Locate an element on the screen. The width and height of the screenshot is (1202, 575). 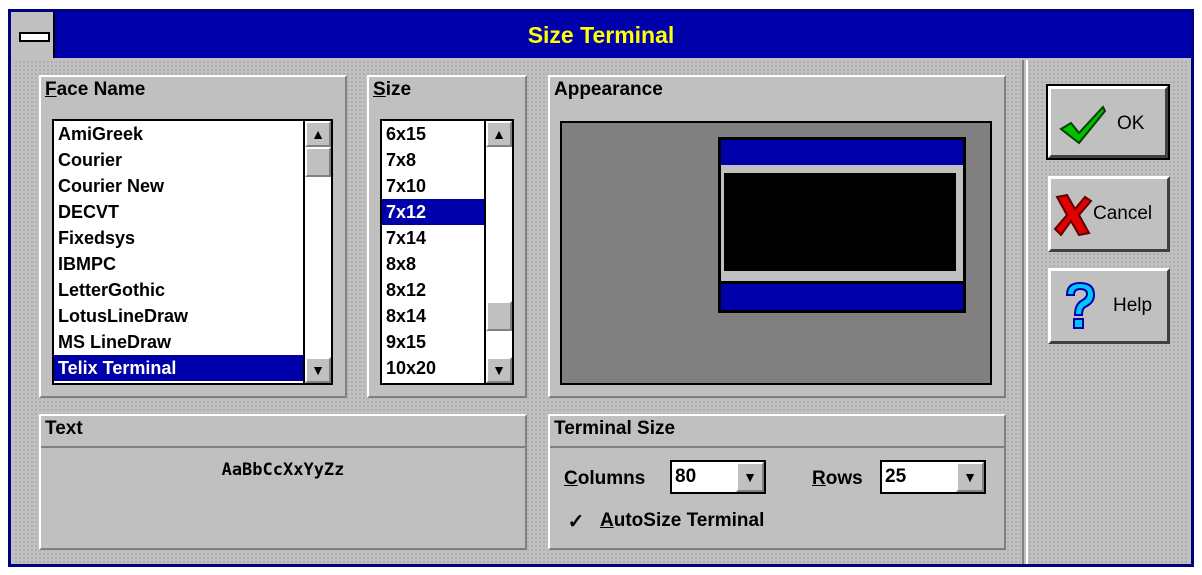
list-item: 7x10 is located at coordinates (433, 186).